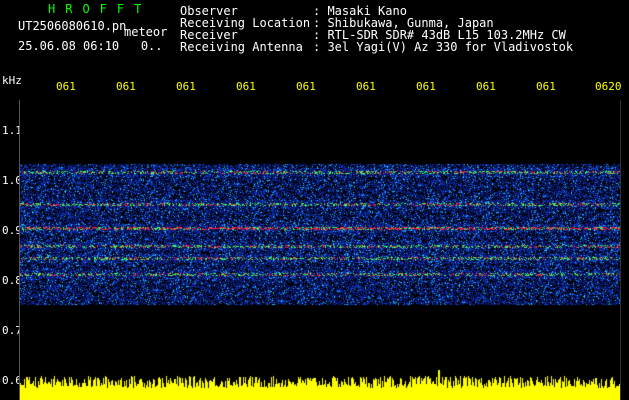  Describe the element at coordinates (90, 46) in the screenshot. I see `date-time: 25.06.08 06:10 0..` at that location.